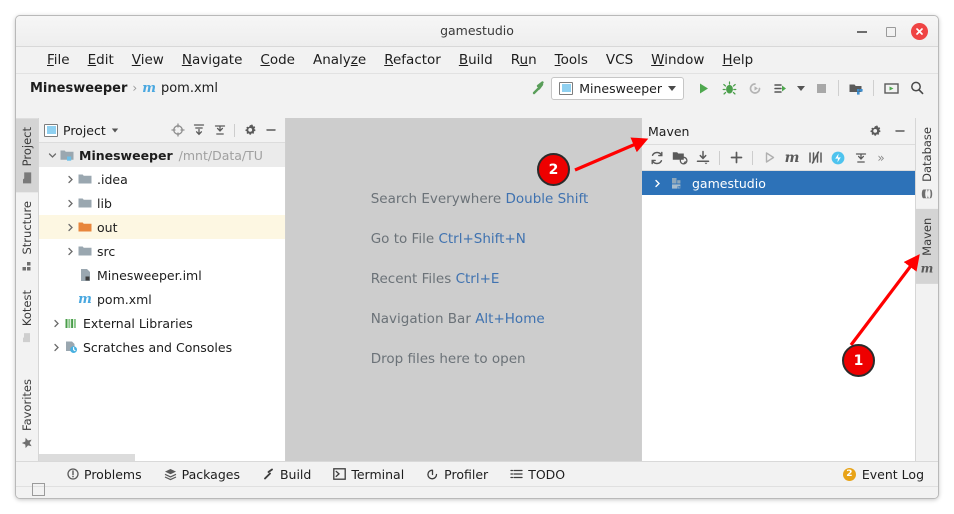 The height and width of the screenshot is (514, 954). I want to click on sidebar-item-label: Project, so click(27, 147).